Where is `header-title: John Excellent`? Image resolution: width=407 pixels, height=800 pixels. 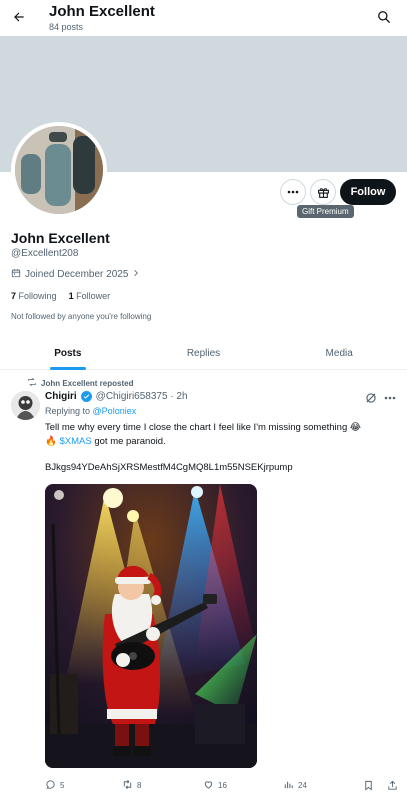
header-title: John Excellent is located at coordinates (102, 11).